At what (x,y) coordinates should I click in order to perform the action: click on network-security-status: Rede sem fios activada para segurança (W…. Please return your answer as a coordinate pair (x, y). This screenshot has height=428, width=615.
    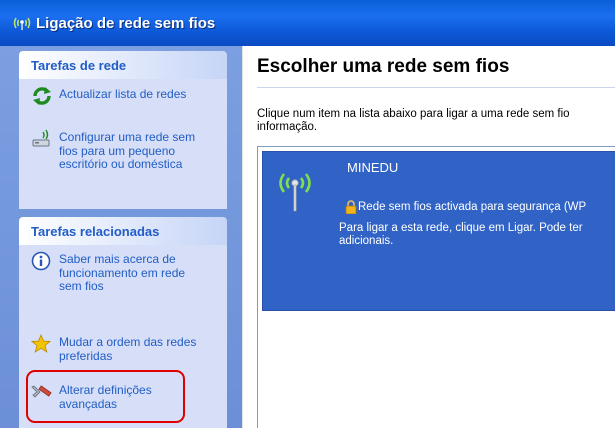
    Looking at the image, I should click on (472, 207).